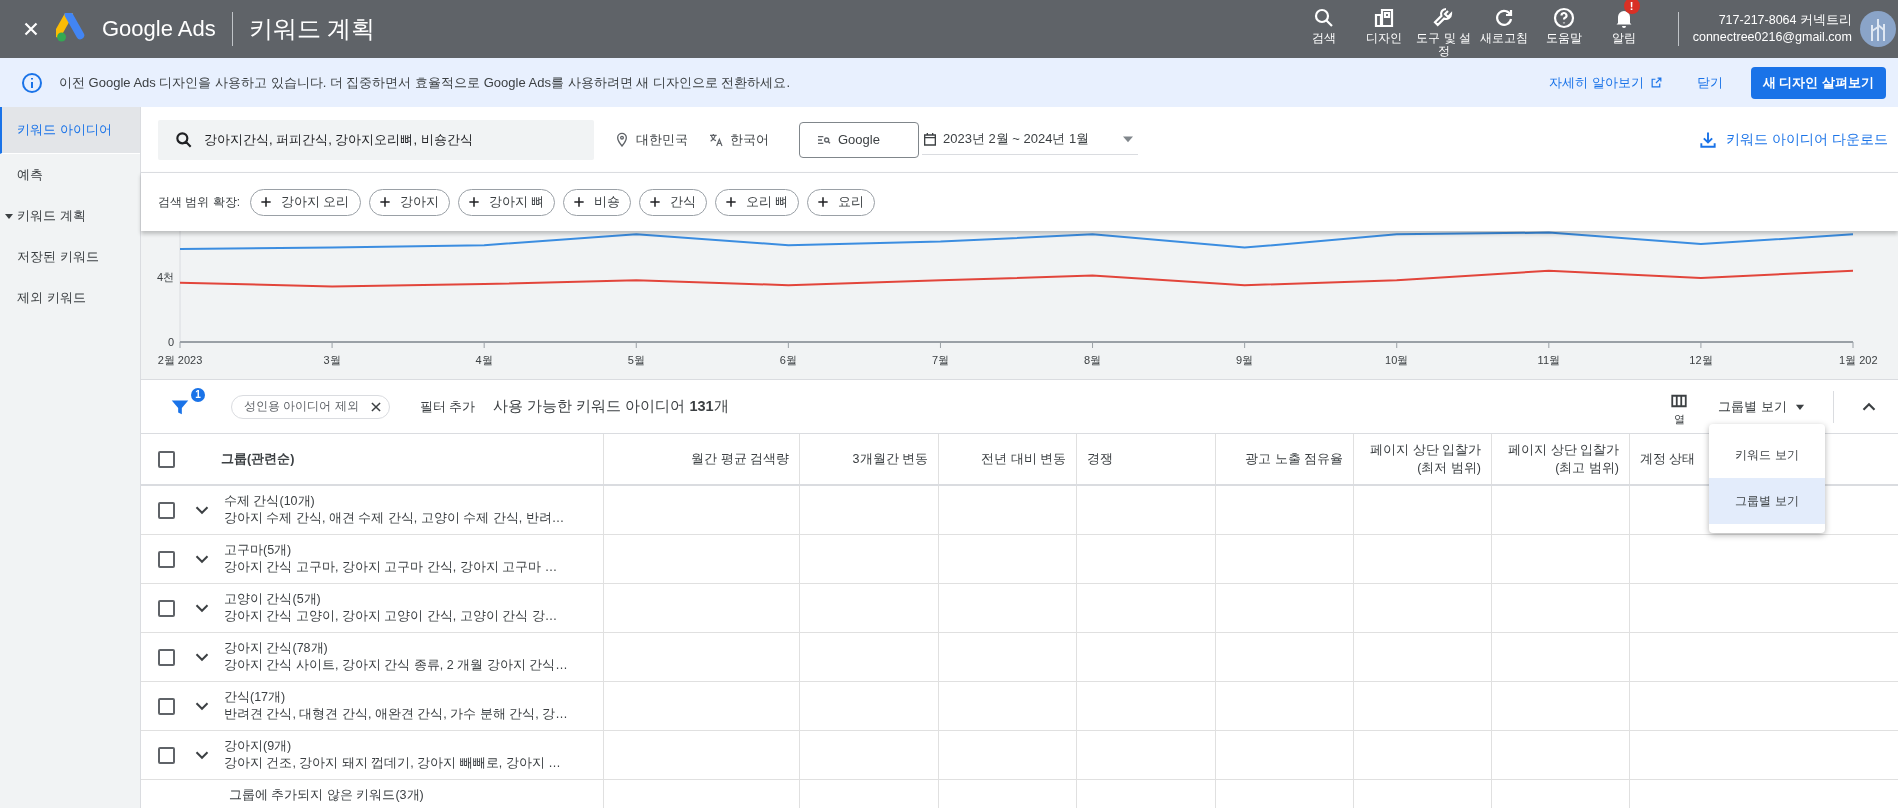 This screenshot has width=1898, height=808. What do you see at coordinates (255, 697) in the screenshot?
I see `group-name: 간식(17개)` at bounding box center [255, 697].